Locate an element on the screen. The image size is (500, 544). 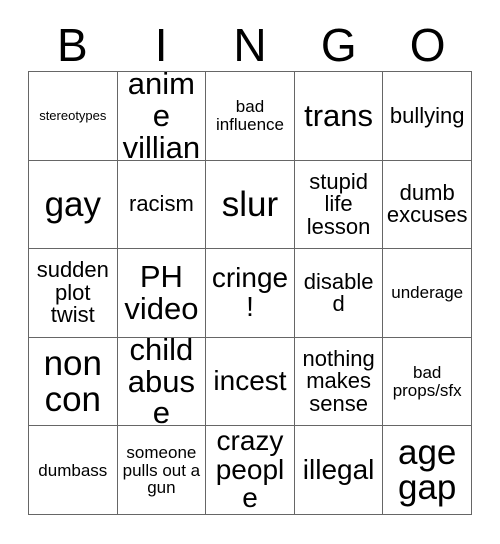
bingo-cell: child abuse is located at coordinates (162, 382).